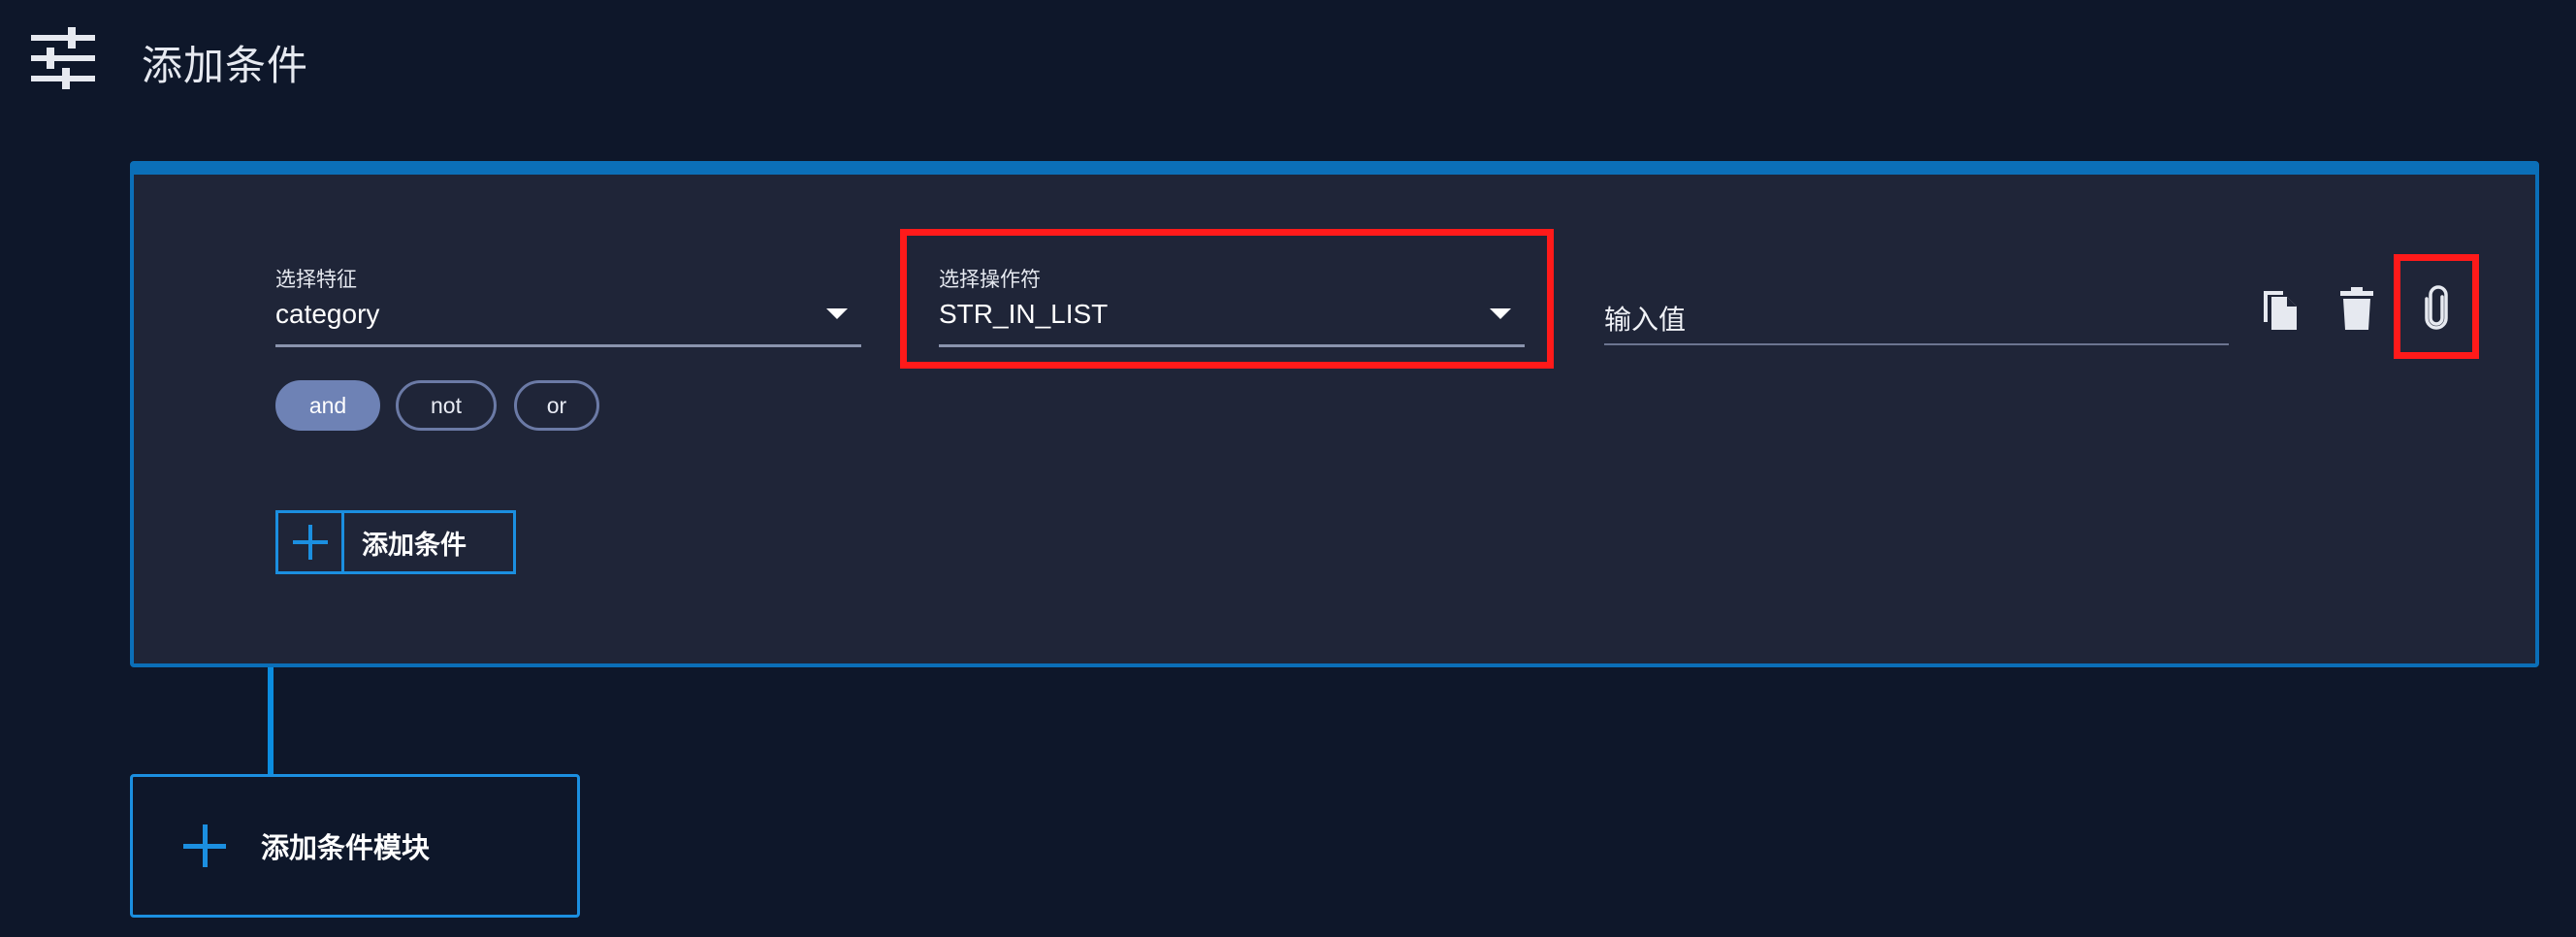 The width and height of the screenshot is (2576, 937). I want to click on copy-button, so click(2279, 308).